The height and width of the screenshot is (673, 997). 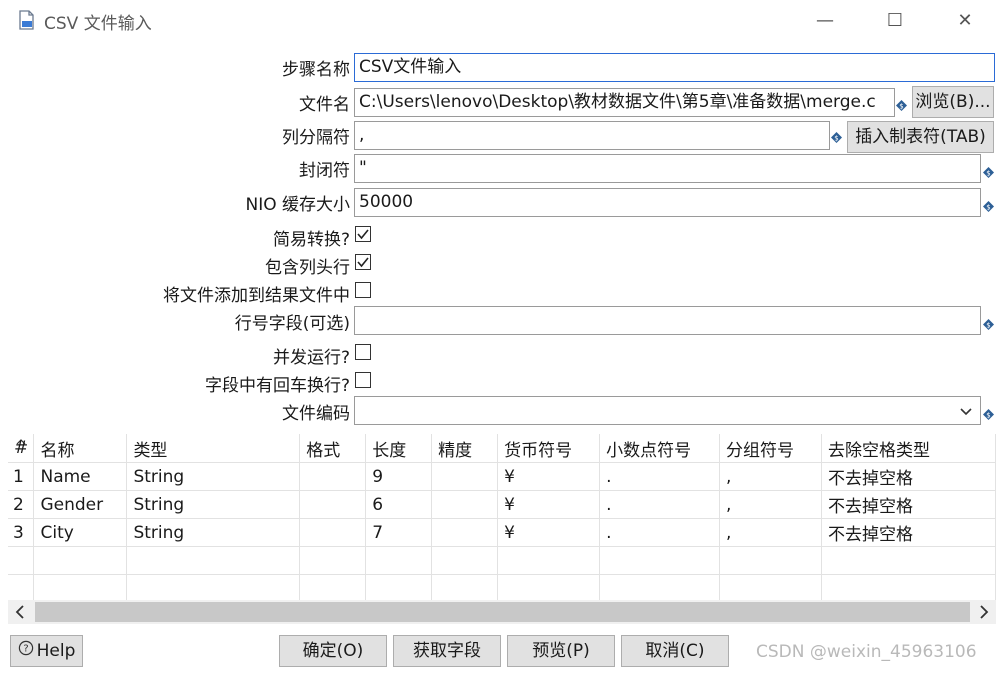 I want to click on column-header: 精度, so click(x=465, y=448).